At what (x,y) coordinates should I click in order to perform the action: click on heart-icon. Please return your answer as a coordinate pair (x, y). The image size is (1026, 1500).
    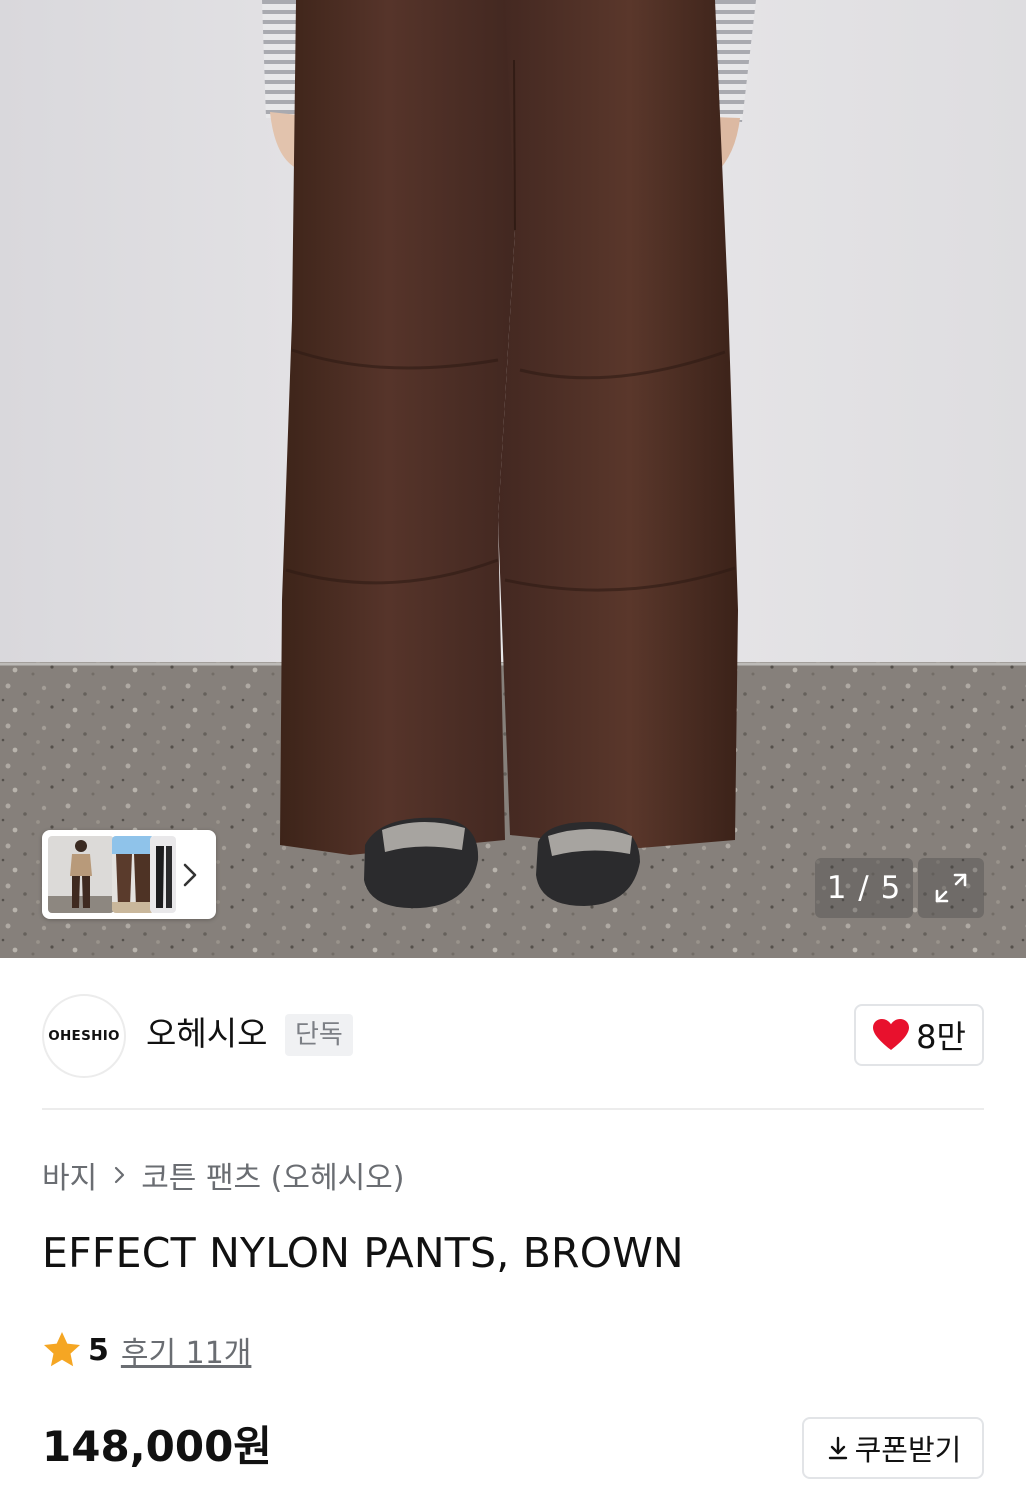
    Looking at the image, I should click on (891, 1034).